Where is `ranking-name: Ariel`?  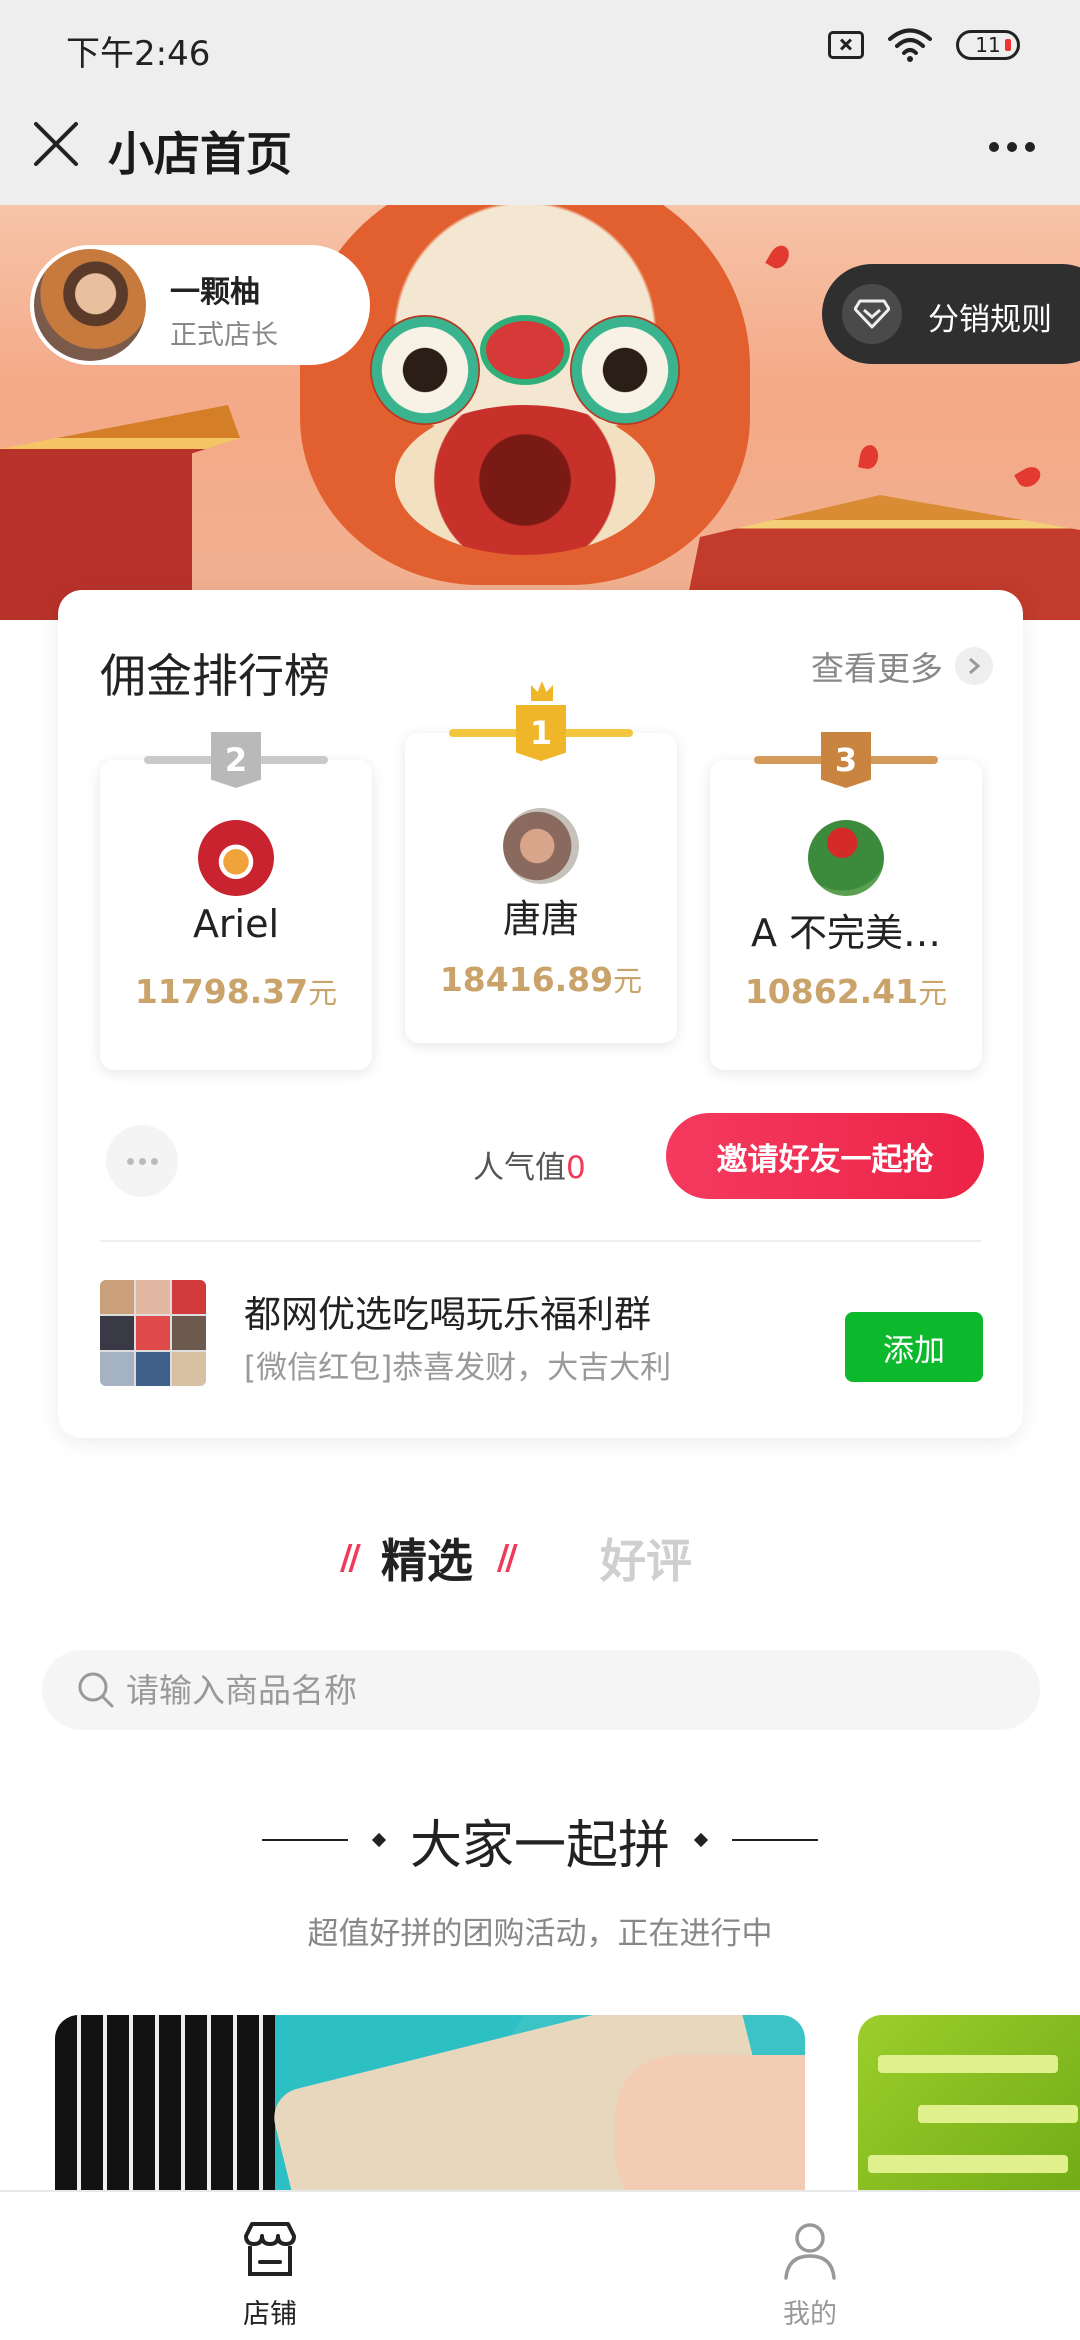
ranking-name: Ariel is located at coordinates (236, 924).